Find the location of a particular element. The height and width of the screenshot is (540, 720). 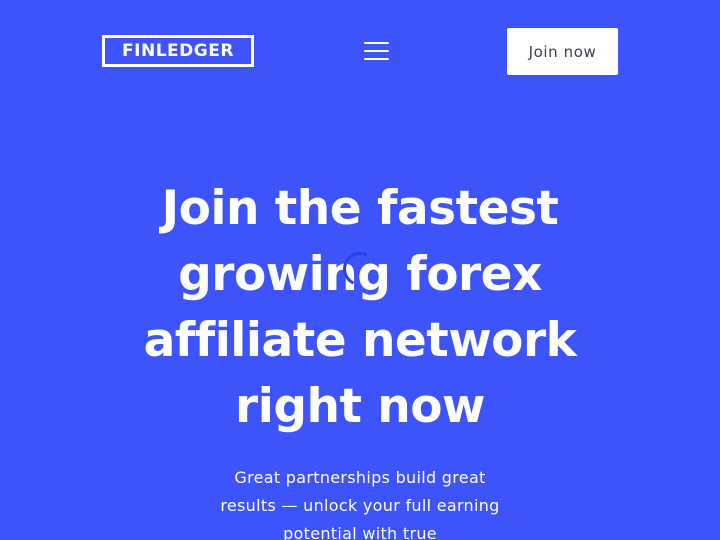

menu-line-middle is located at coordinates (376, 51).